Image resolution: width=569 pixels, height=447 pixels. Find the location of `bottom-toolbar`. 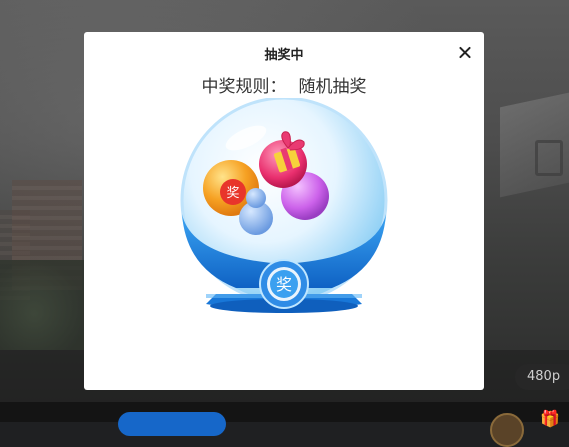

bottom-toolbar is located at coordinates (284, 412).